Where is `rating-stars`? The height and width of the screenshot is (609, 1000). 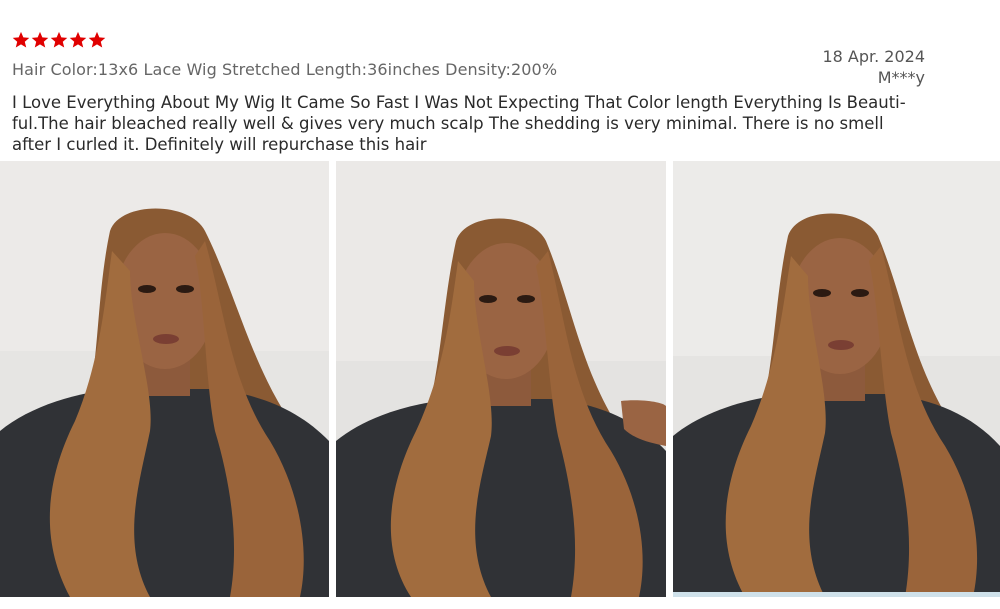
rating-stars is located at coordinates (59, 40).